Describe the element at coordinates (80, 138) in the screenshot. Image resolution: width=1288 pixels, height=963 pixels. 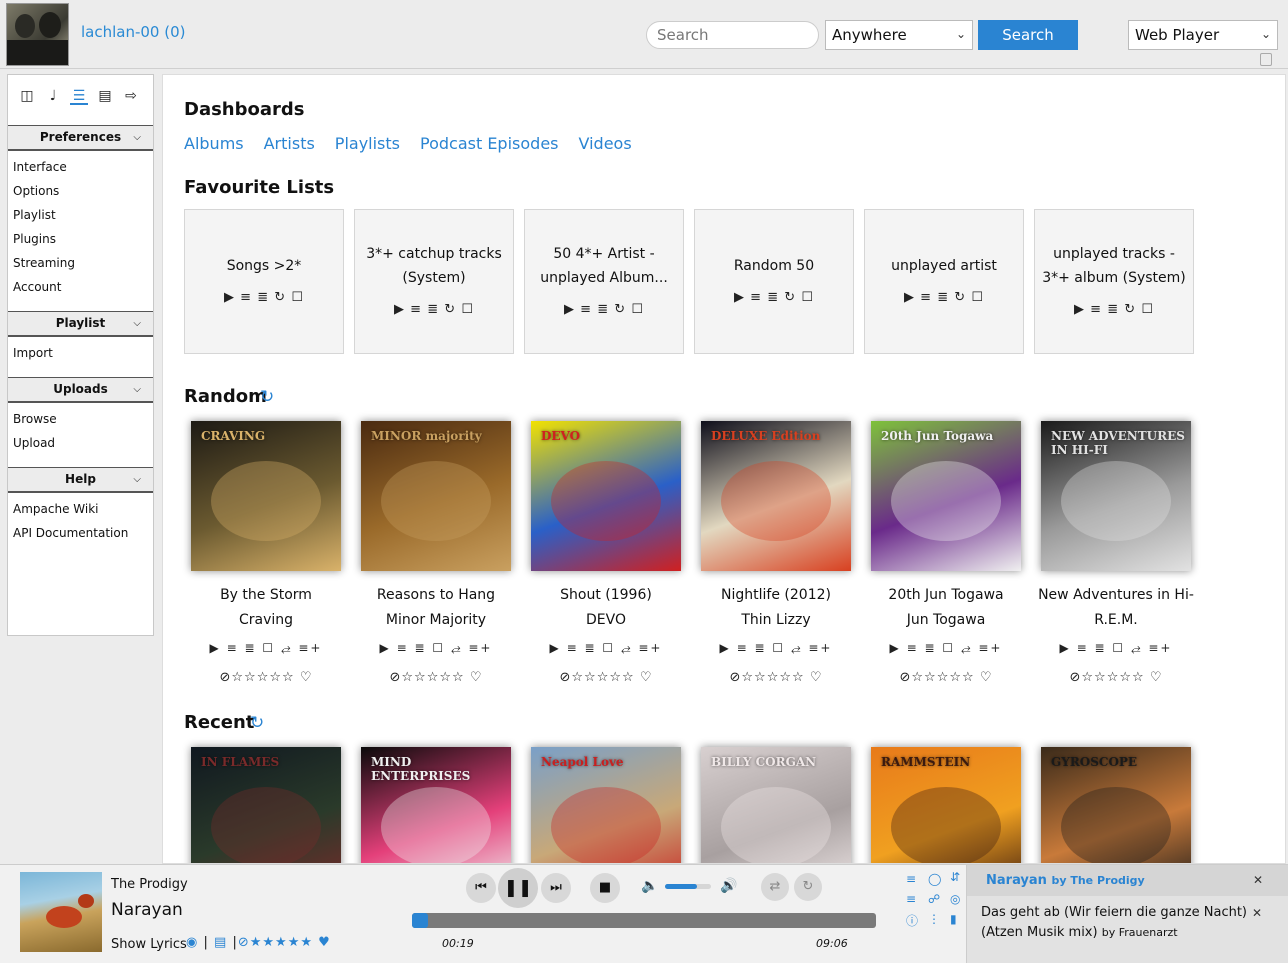
I see `sidebar-section-preferences: Preferences ⌵` at that location.